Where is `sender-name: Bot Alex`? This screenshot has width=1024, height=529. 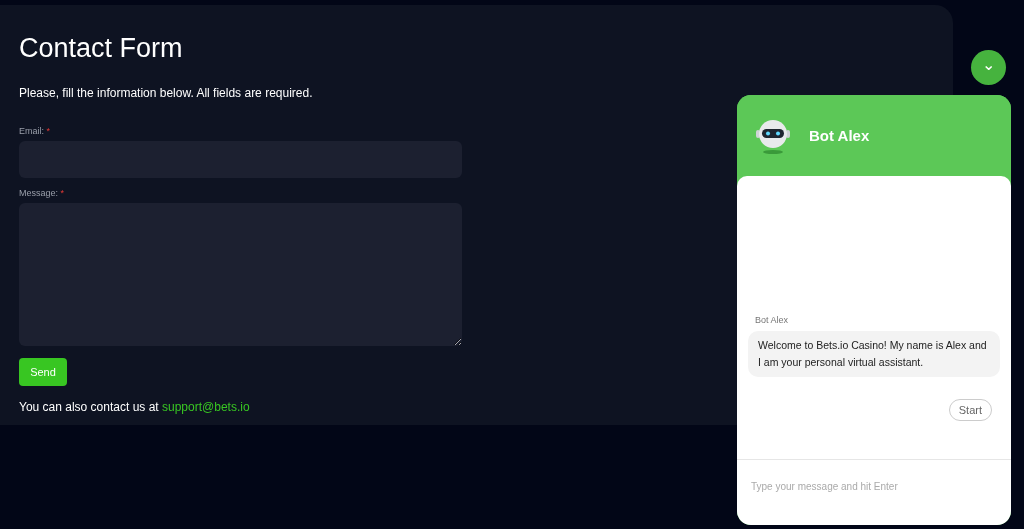
sender-name: Bot Alex is located at coordinates (772, 320).